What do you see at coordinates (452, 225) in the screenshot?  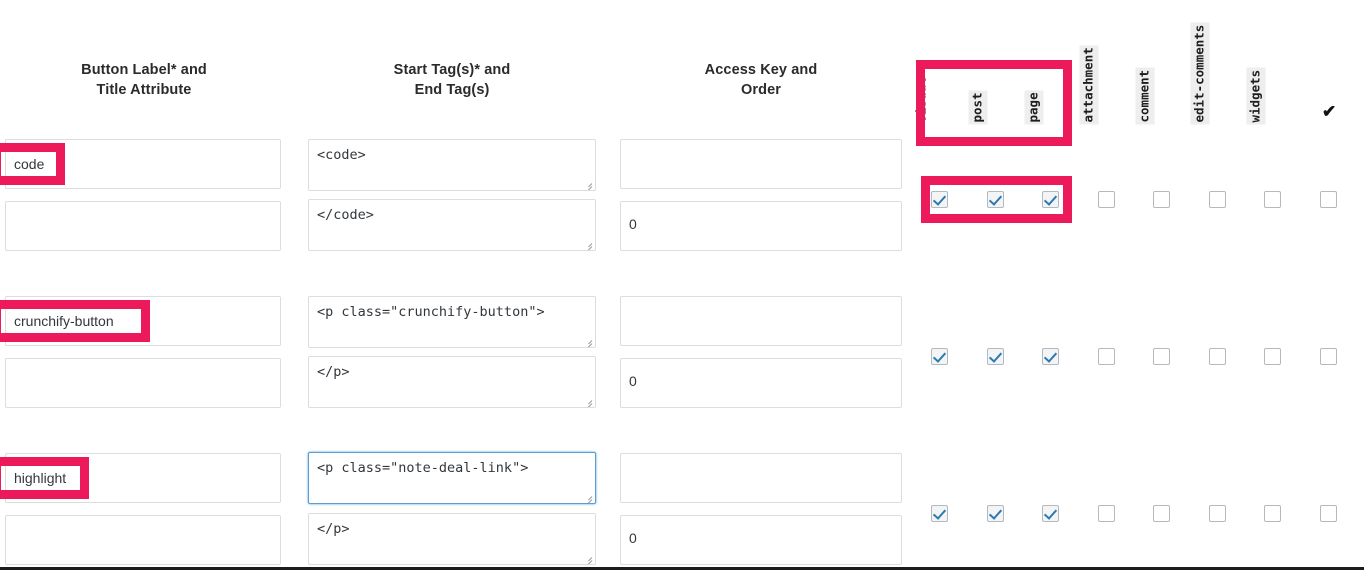 I see `end-tag-textarea-row-1: </code>` at bounding box center [452, 225].